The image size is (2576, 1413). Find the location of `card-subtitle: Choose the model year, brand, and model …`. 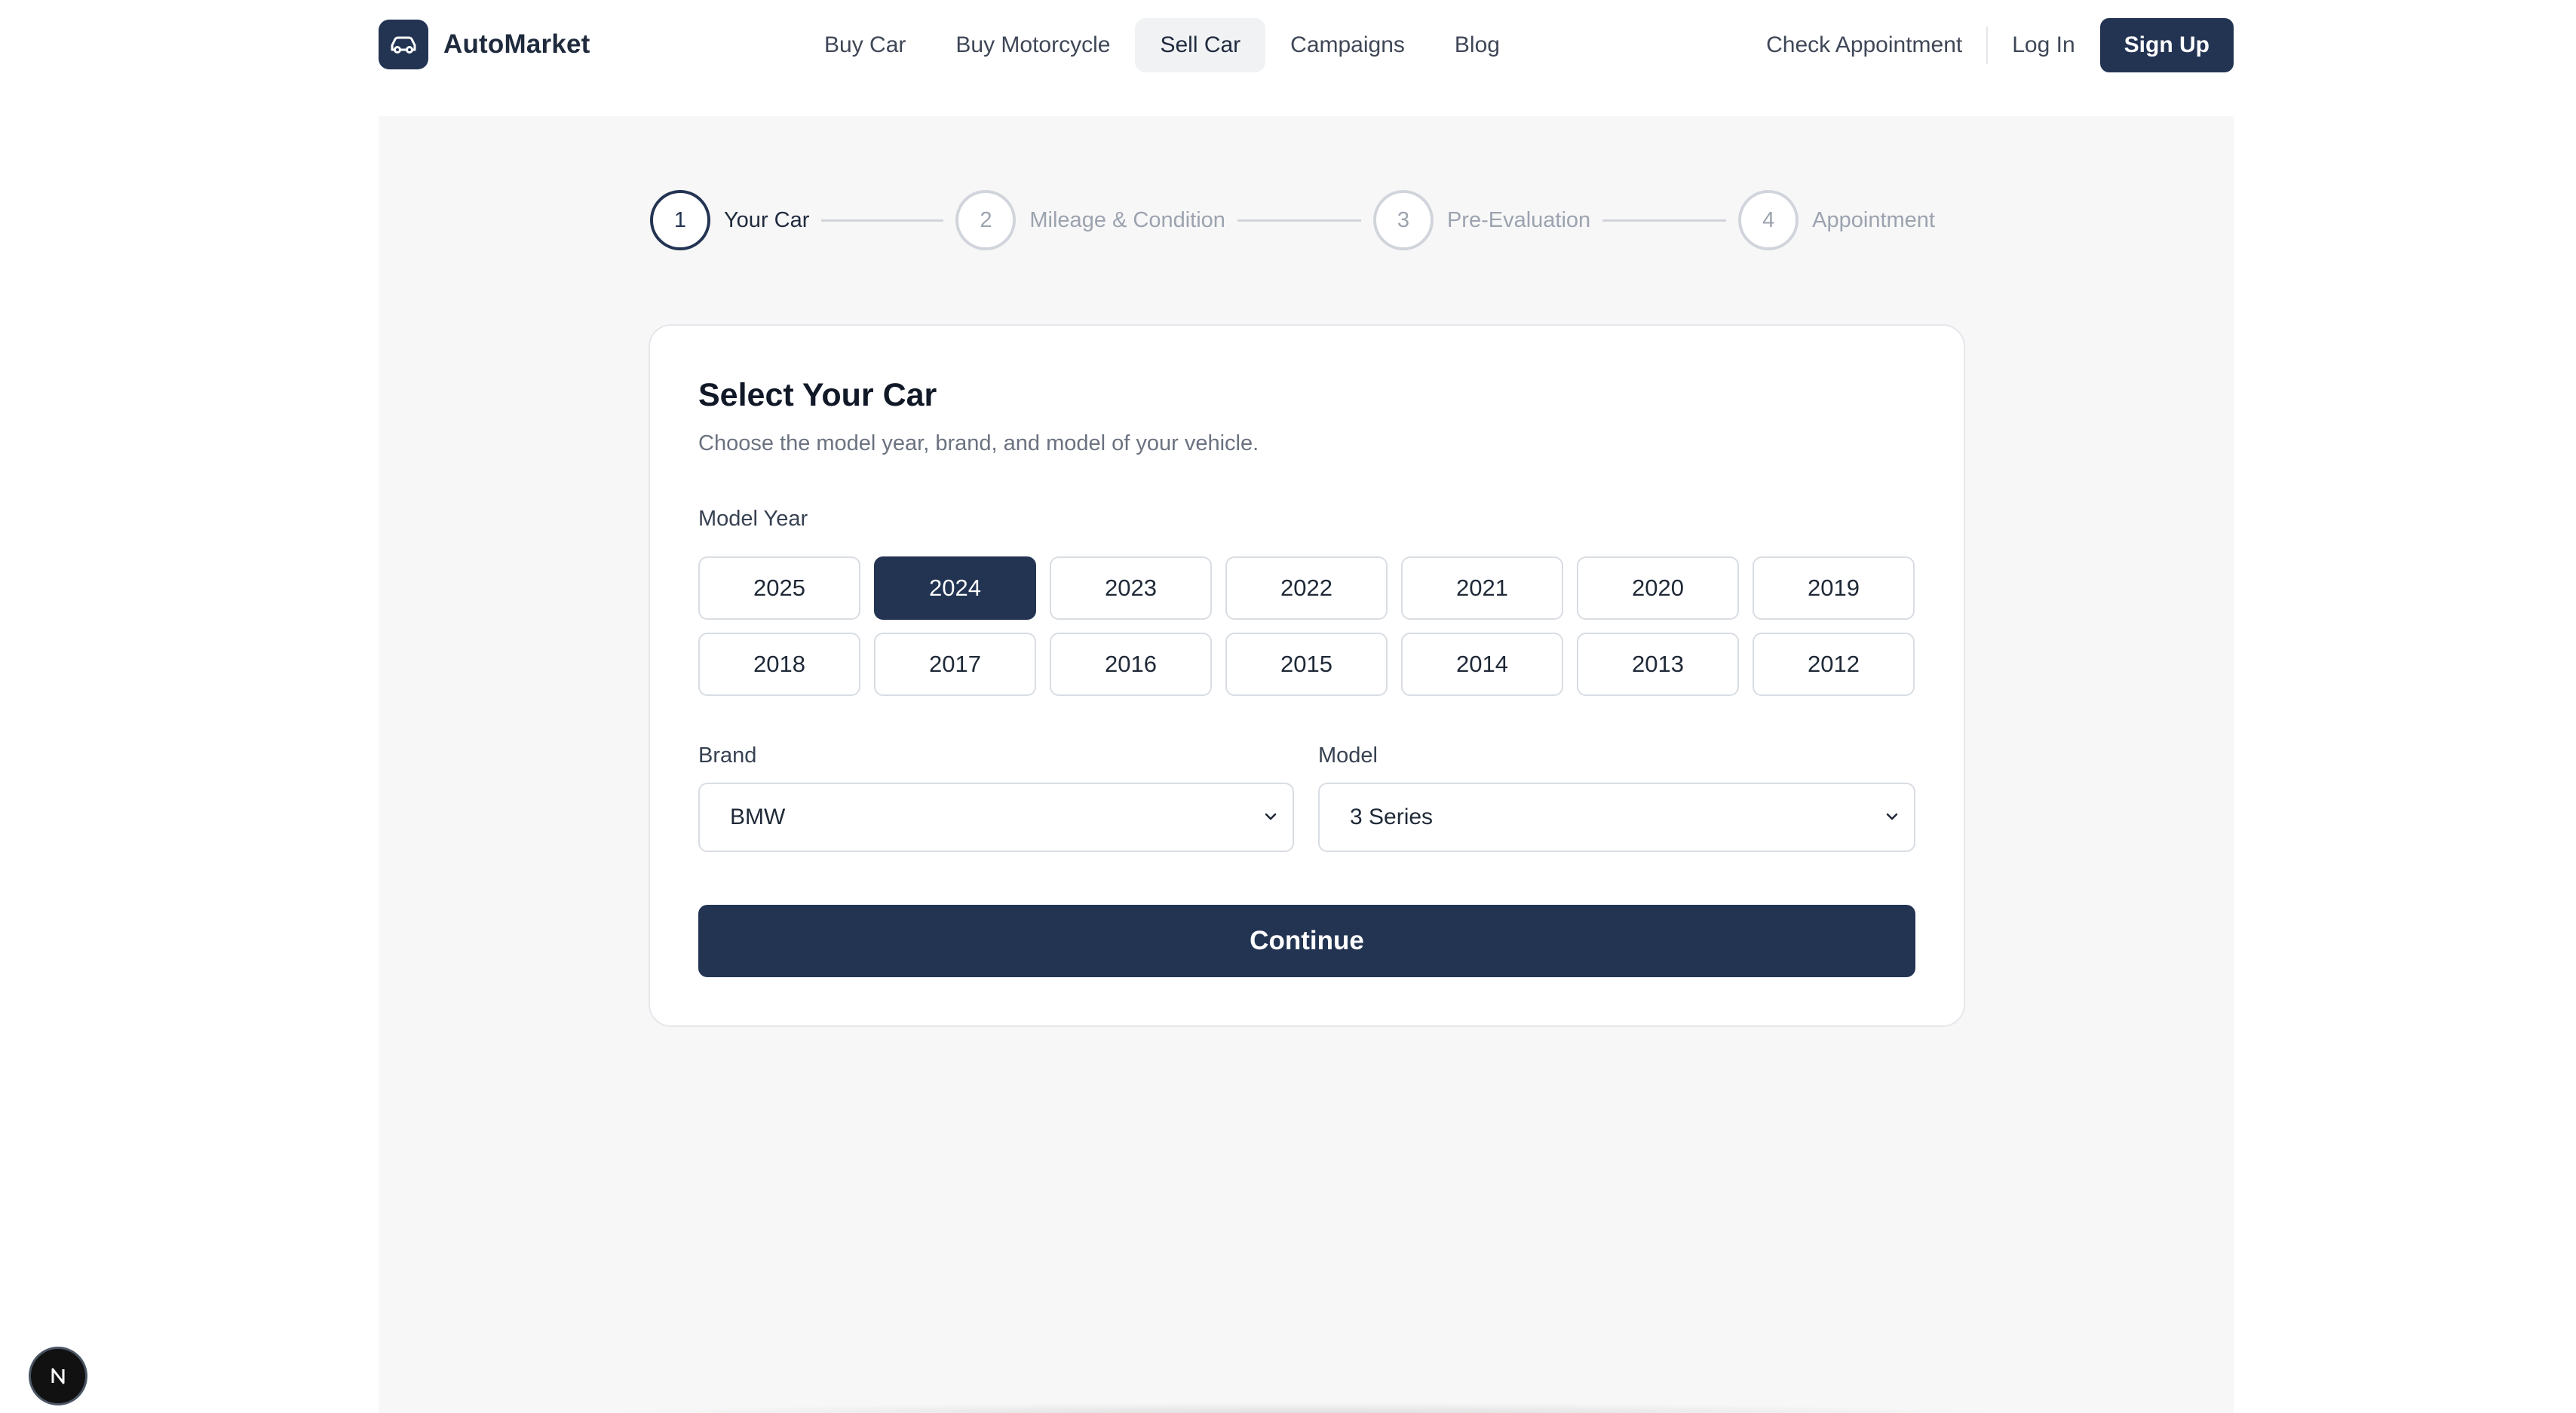

card-subtitle: Choose the model year, brand, and model … is located at coordinates (978, 443).